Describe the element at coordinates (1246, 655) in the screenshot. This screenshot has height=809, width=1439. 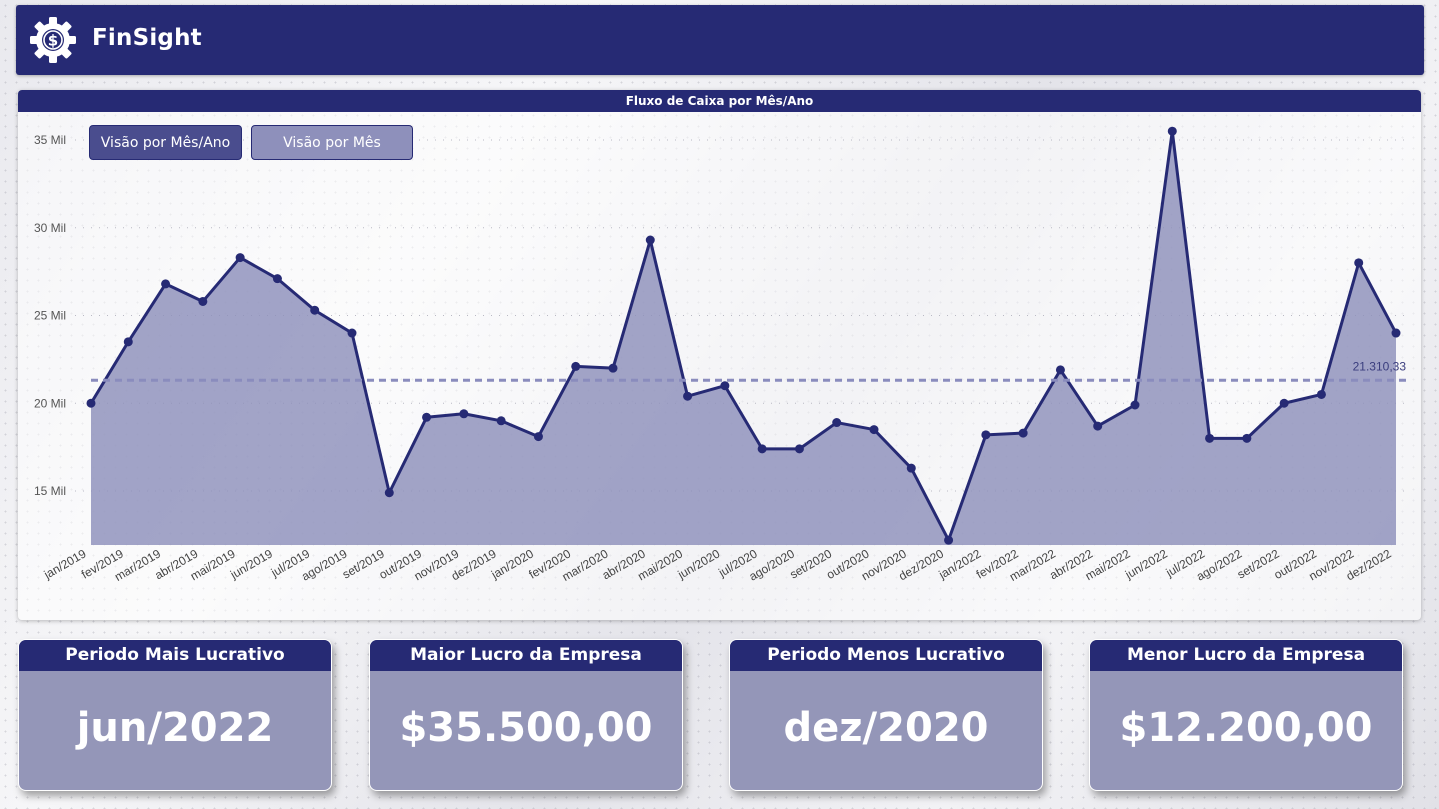
I see `kpi-title: Menor Lucro da Empresa` at that location.